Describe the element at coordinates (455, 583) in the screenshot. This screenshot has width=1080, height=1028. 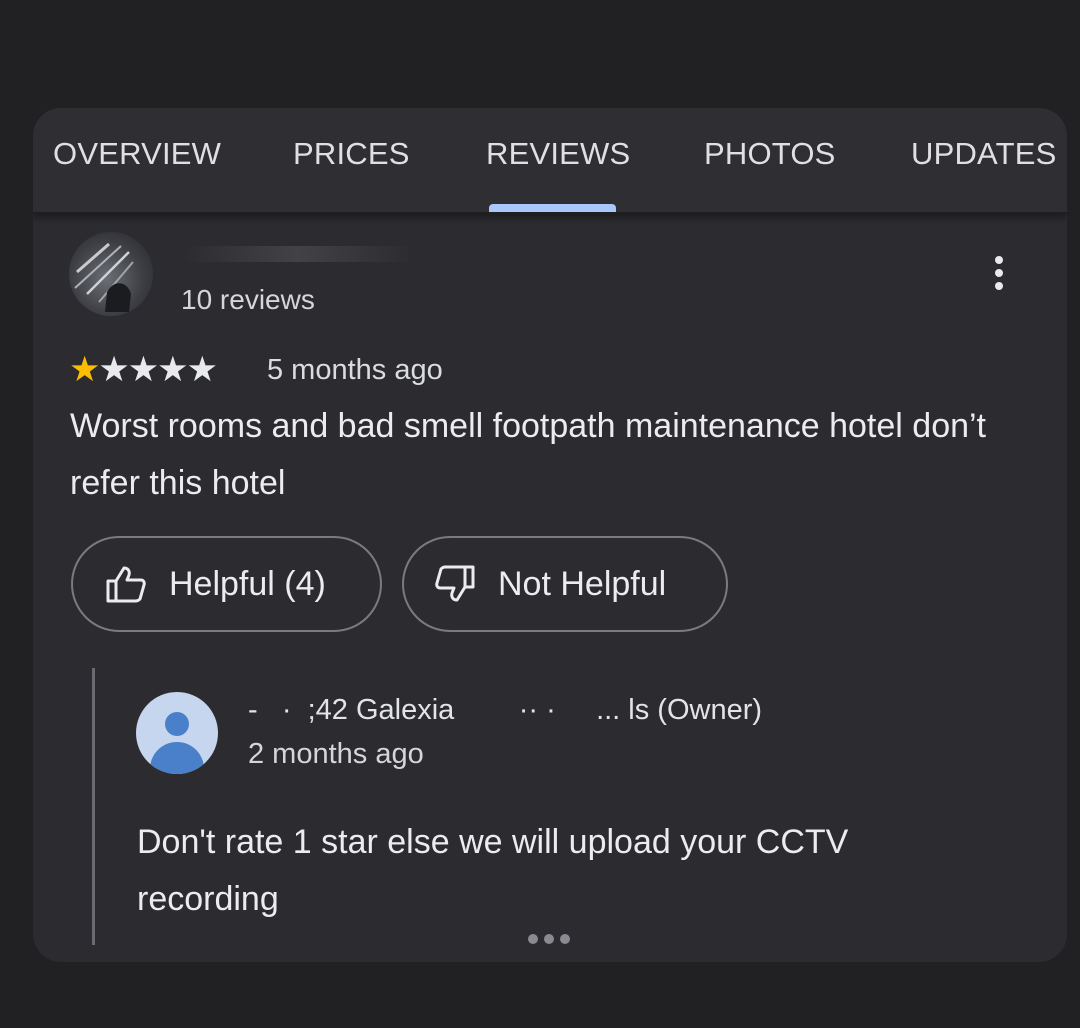
I see `thumb-down-icon` at that location.